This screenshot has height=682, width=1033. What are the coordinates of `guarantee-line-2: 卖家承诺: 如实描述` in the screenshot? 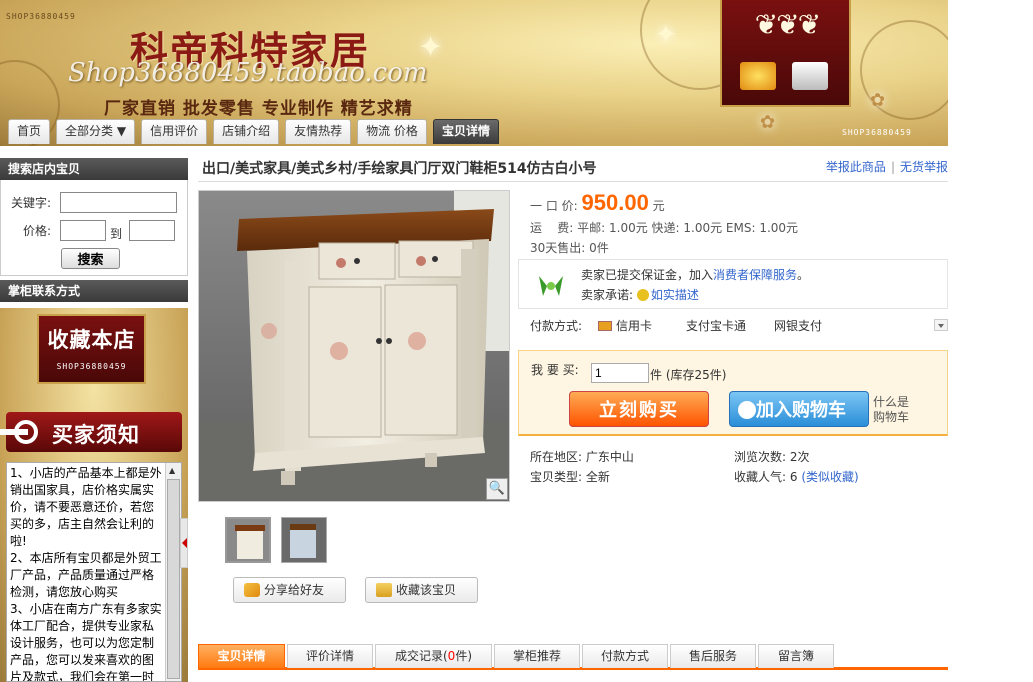 It's located at (640, 294).